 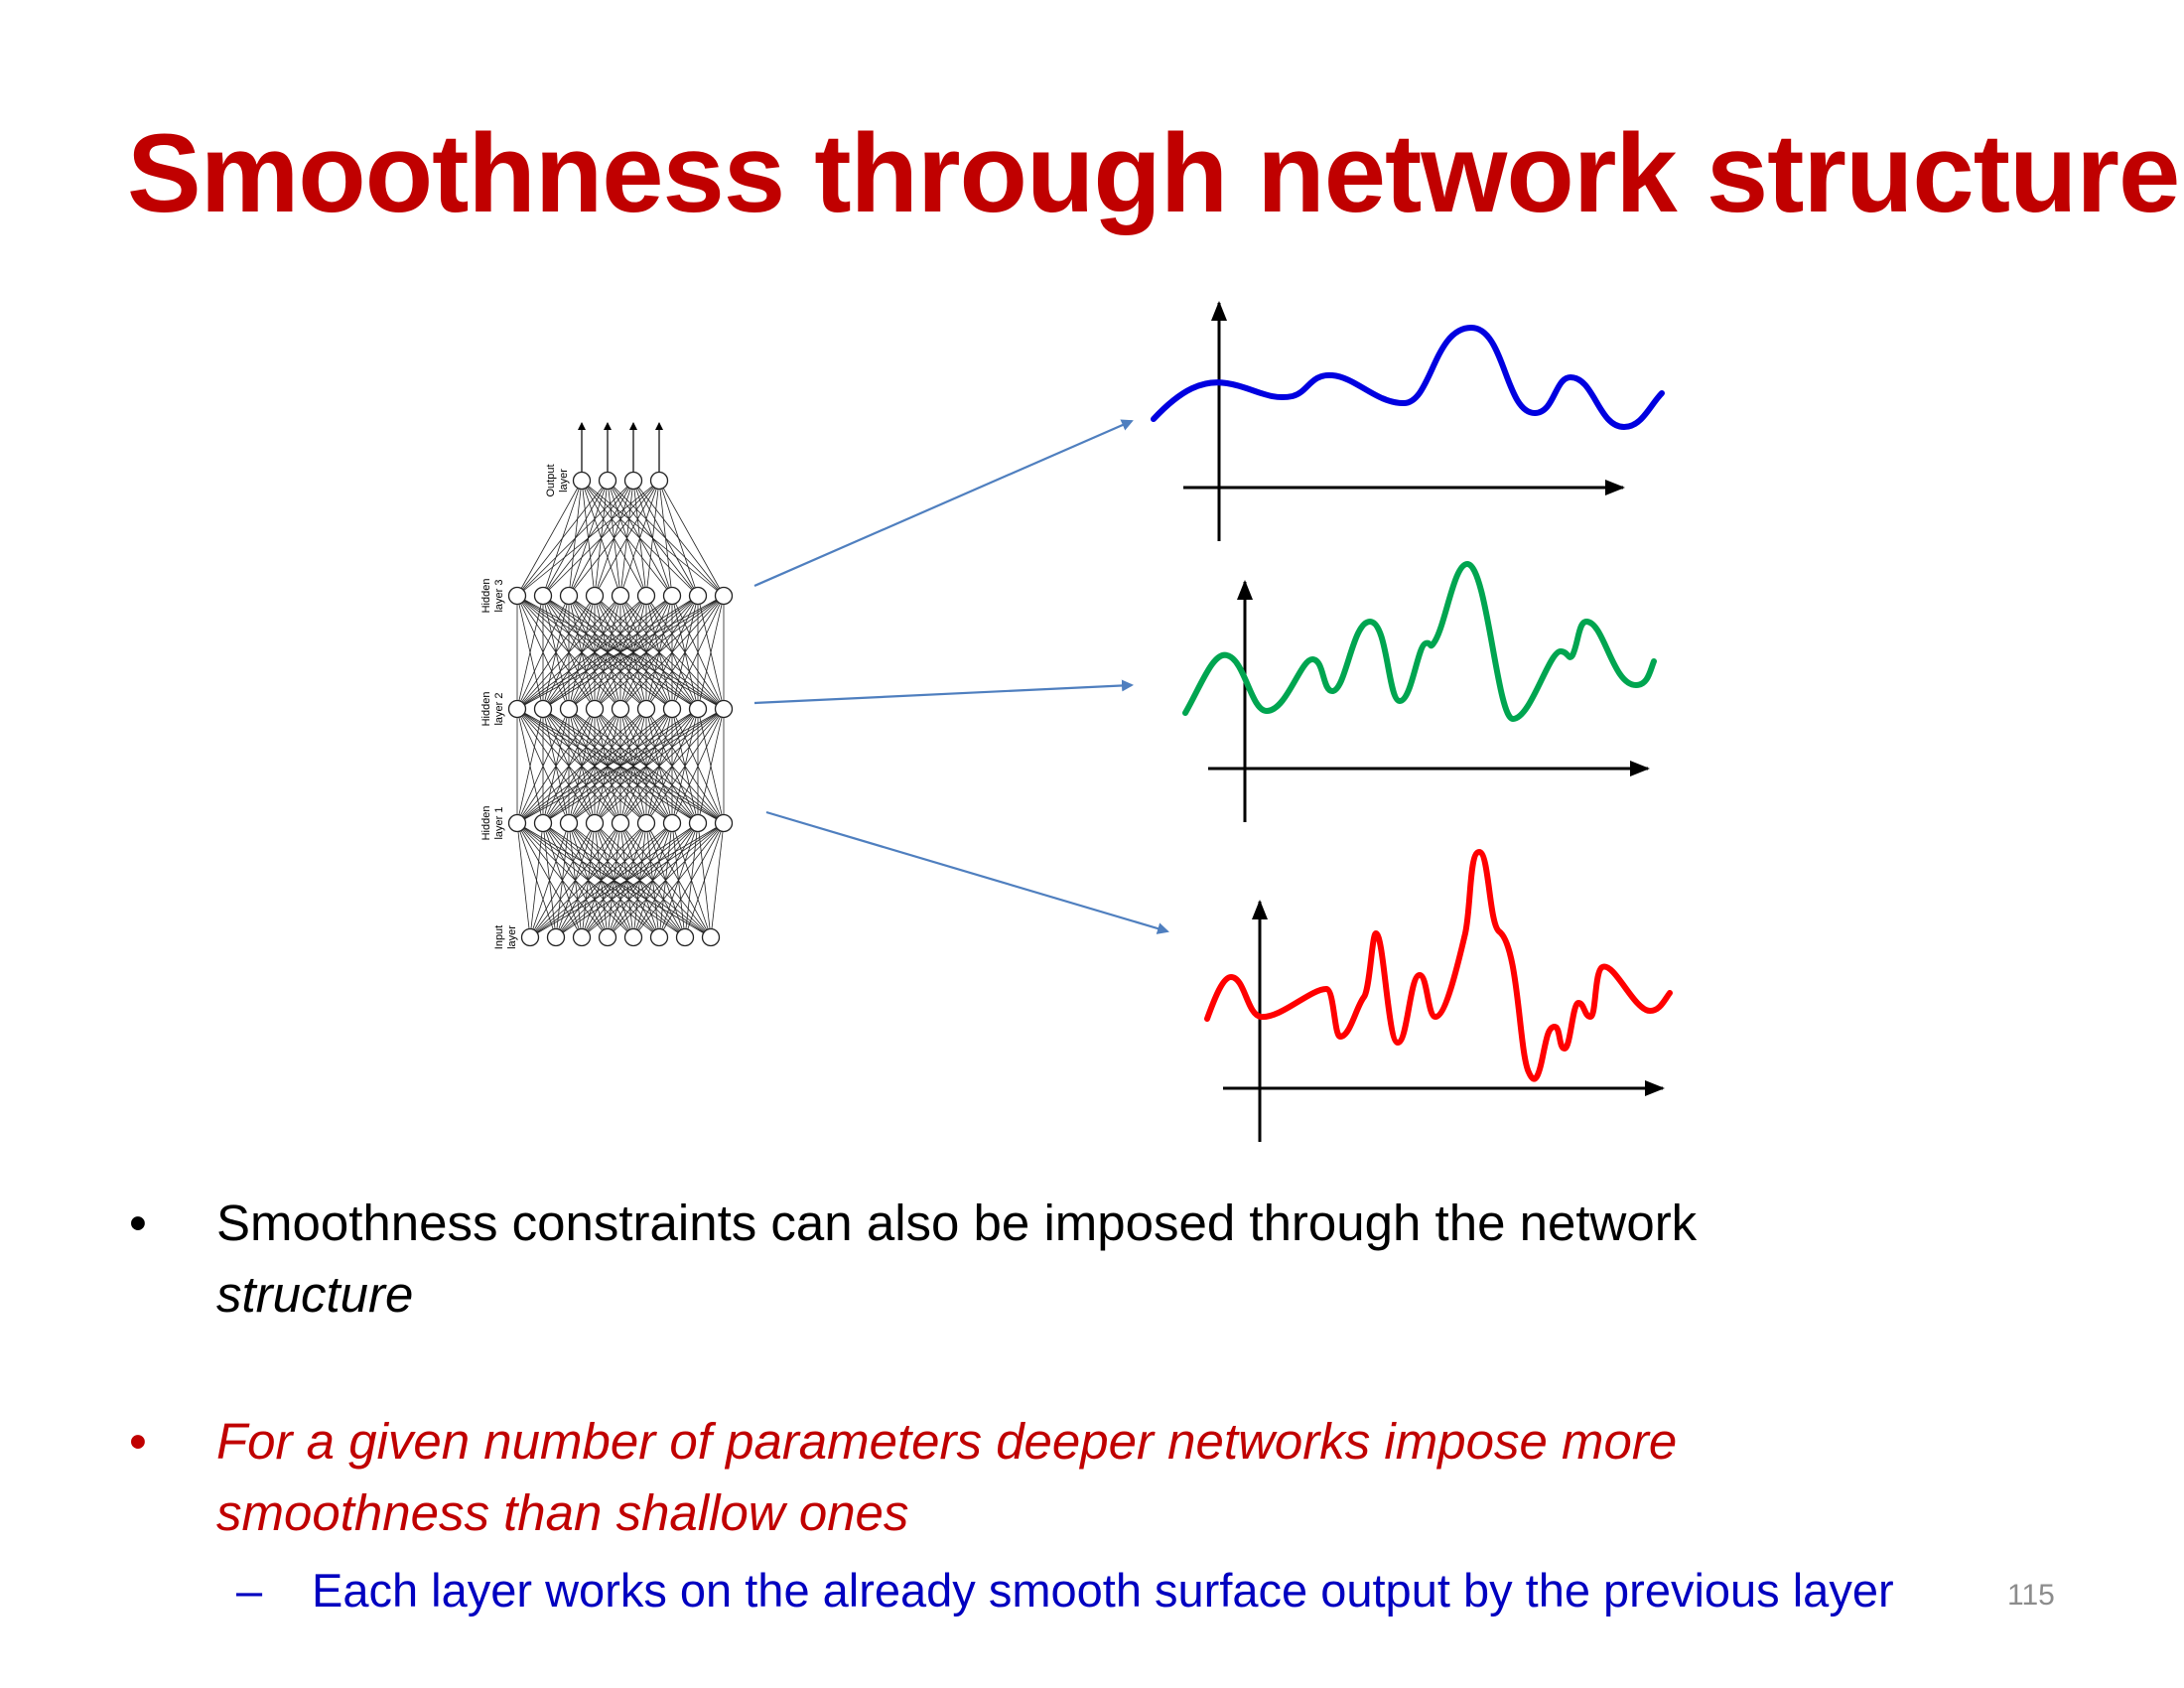 What do you see at coordinates (562, 1512) in the screenshot?
I see `bullet-line-2: smoothness than shallow ones` at bounding box center [562, 1512].